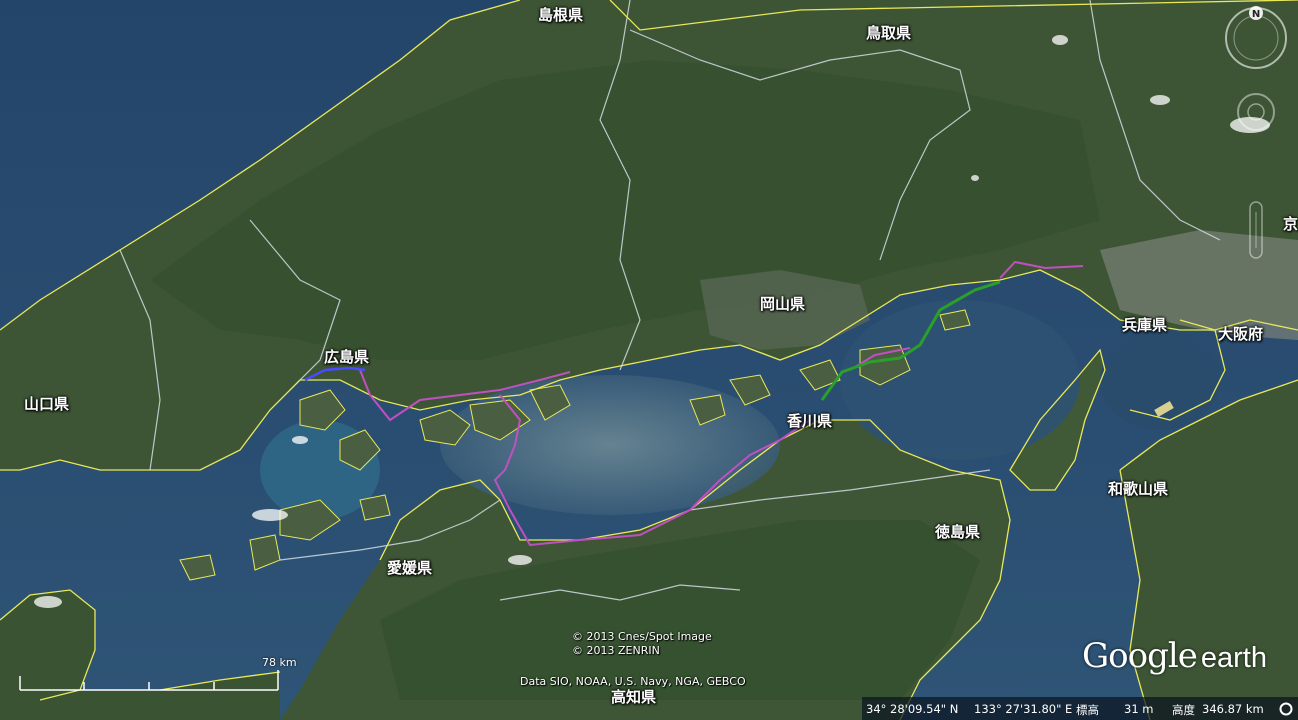 This screenshot has width=1298, height=720. I want to click on label-kochi: 高知県, so click(634, 697).